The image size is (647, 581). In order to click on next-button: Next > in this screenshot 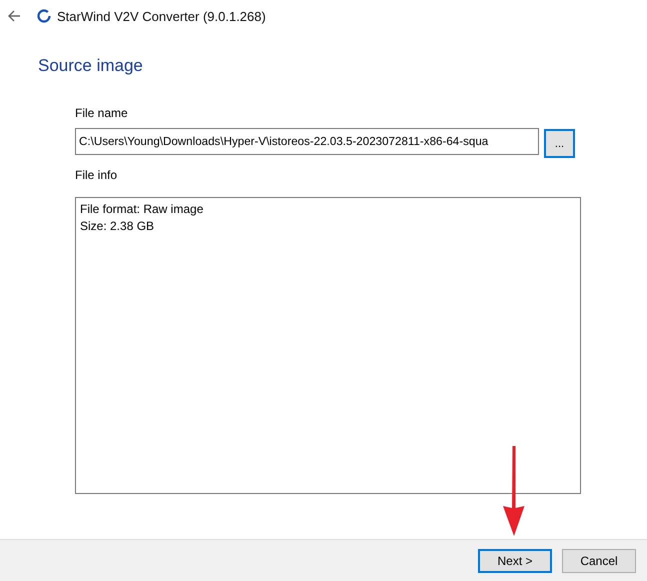, I will do `click(515, 560)`.